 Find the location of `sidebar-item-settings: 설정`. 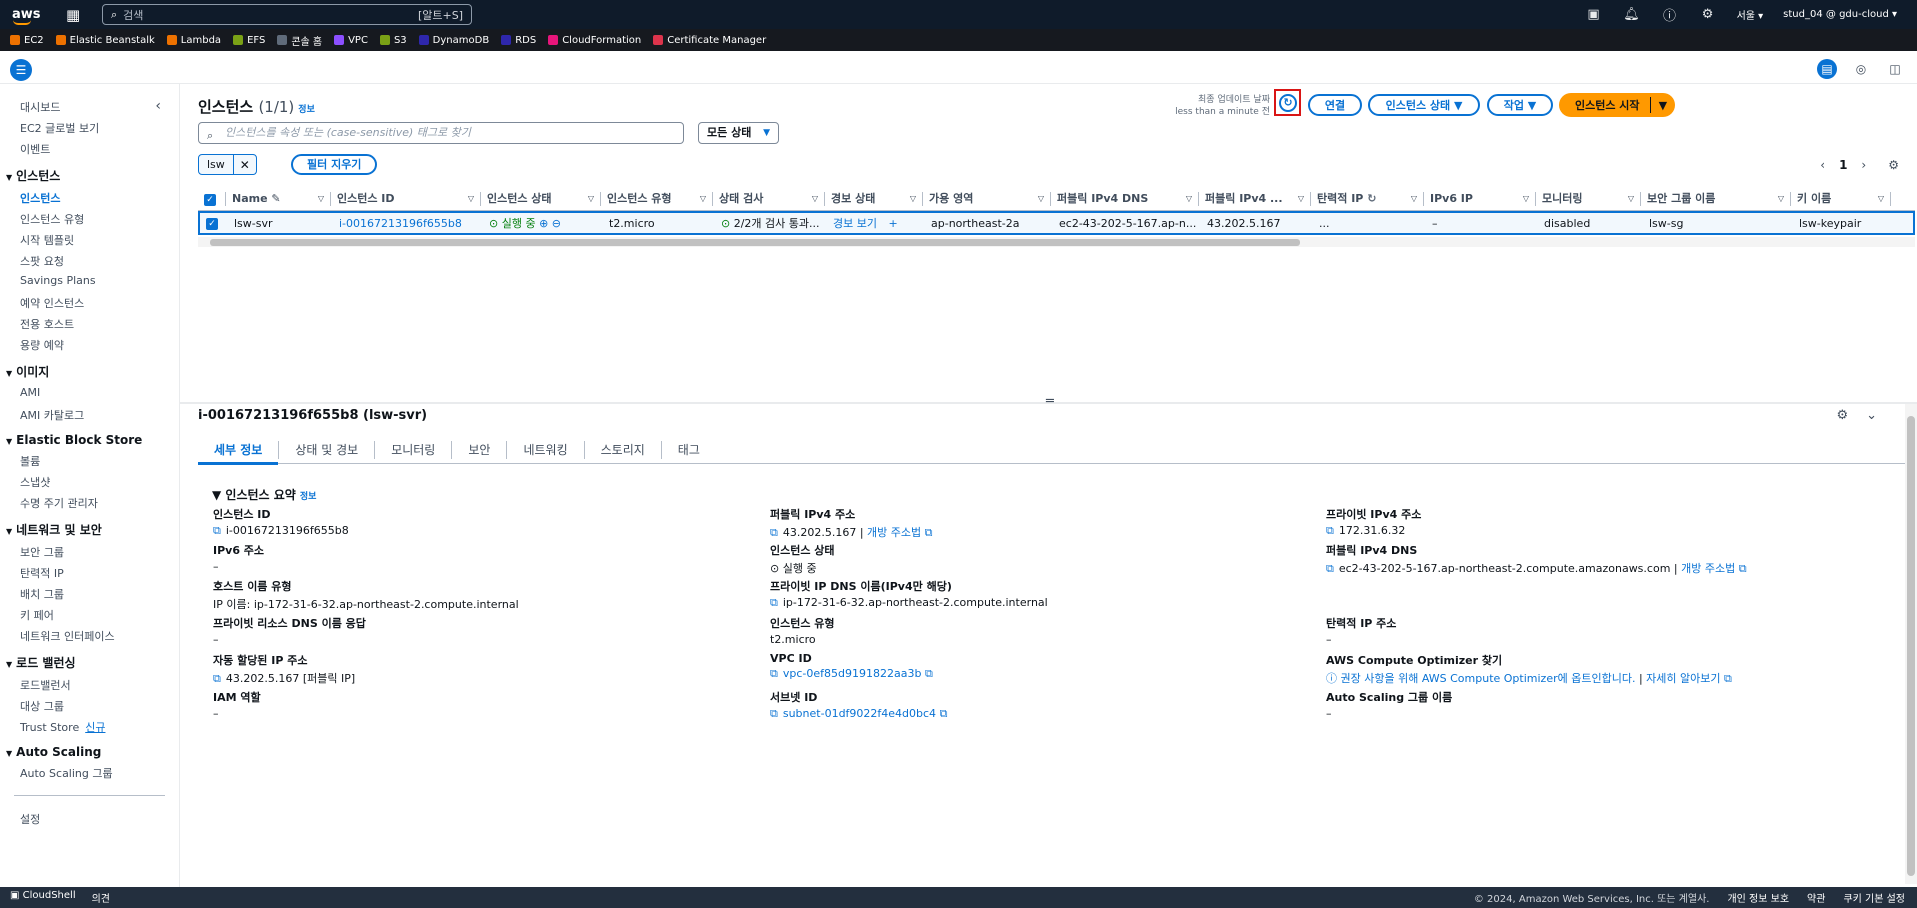

sidebar-item-settings: 설정 is located at coordinates (89, 818).